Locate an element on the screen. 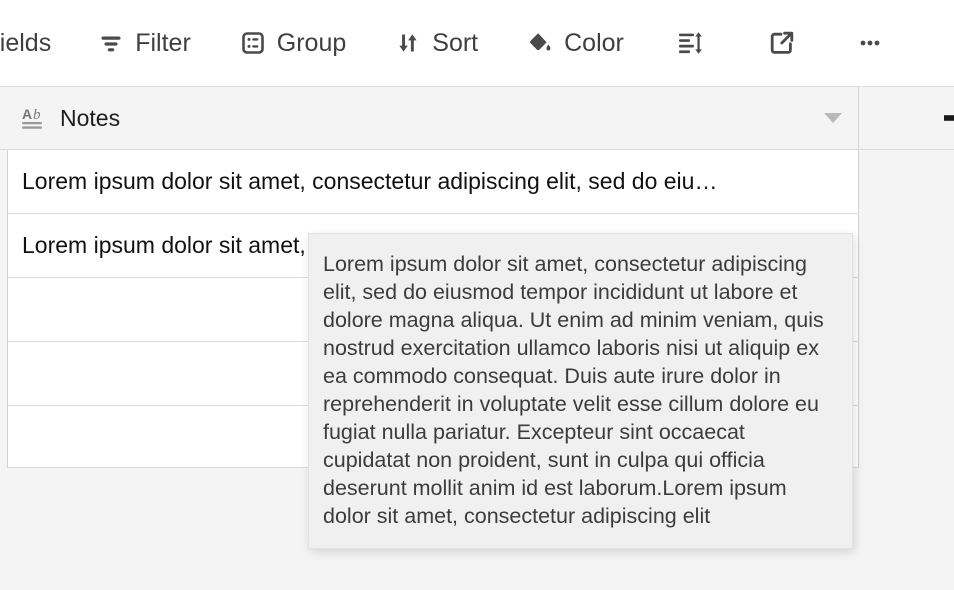 The height and width of the screenshot is (590, 954). hide-fields-button: e fields is located at coordinates (30, 43).